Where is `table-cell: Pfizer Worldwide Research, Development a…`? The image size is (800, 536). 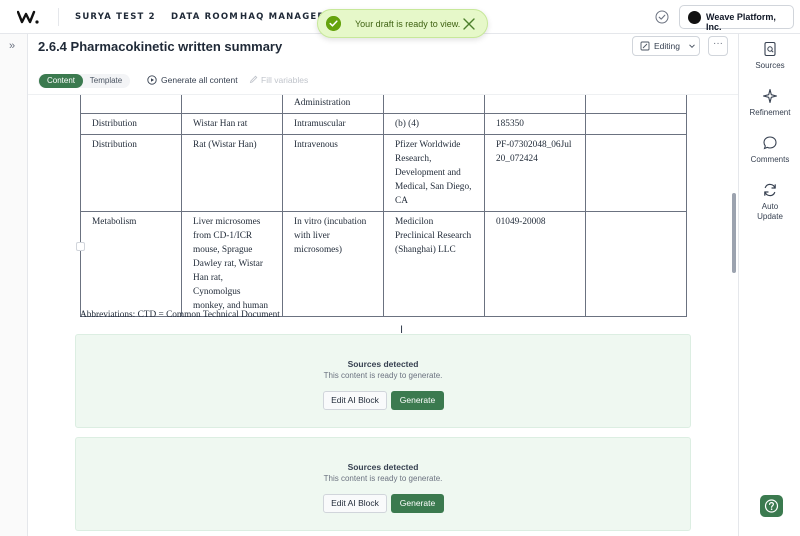 table-cell: Pfizer Worldwide Research, Development a… is located at coordinates (434, 173).